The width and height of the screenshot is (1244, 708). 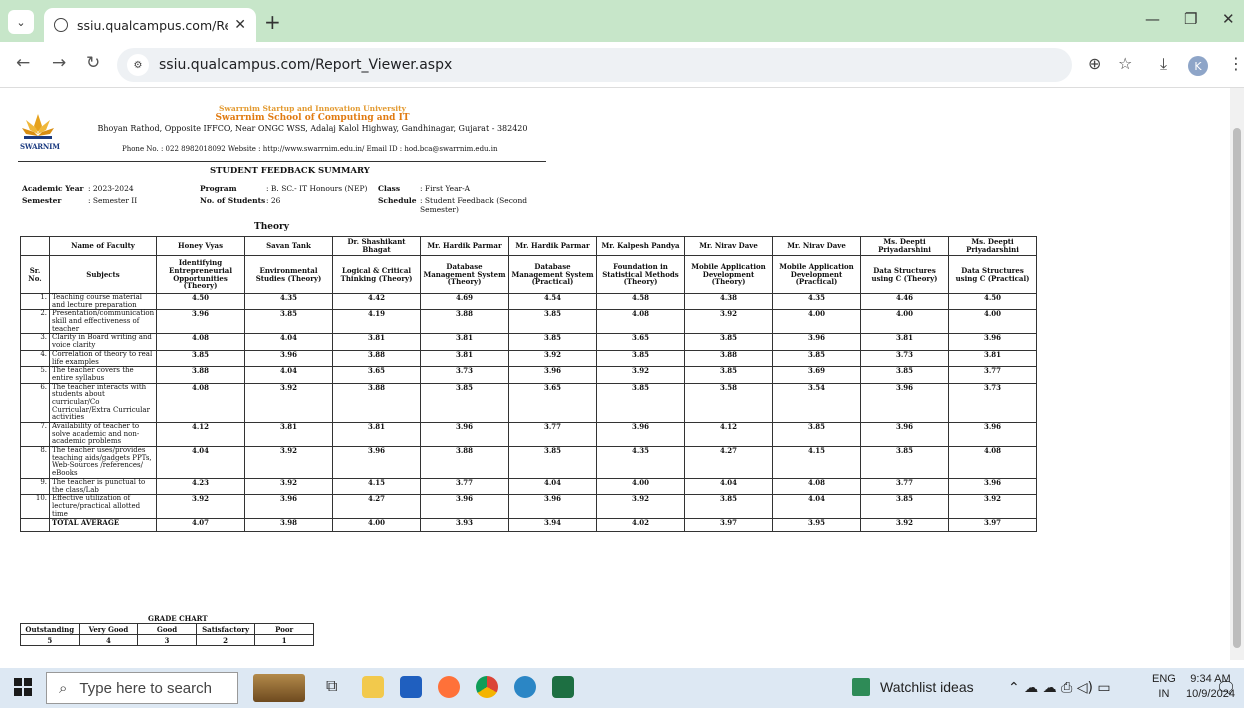 What do you see at coordinates (376, 486) in the screenshot?
I see `score-cell: 4.15` at bounding box center [376, 486].